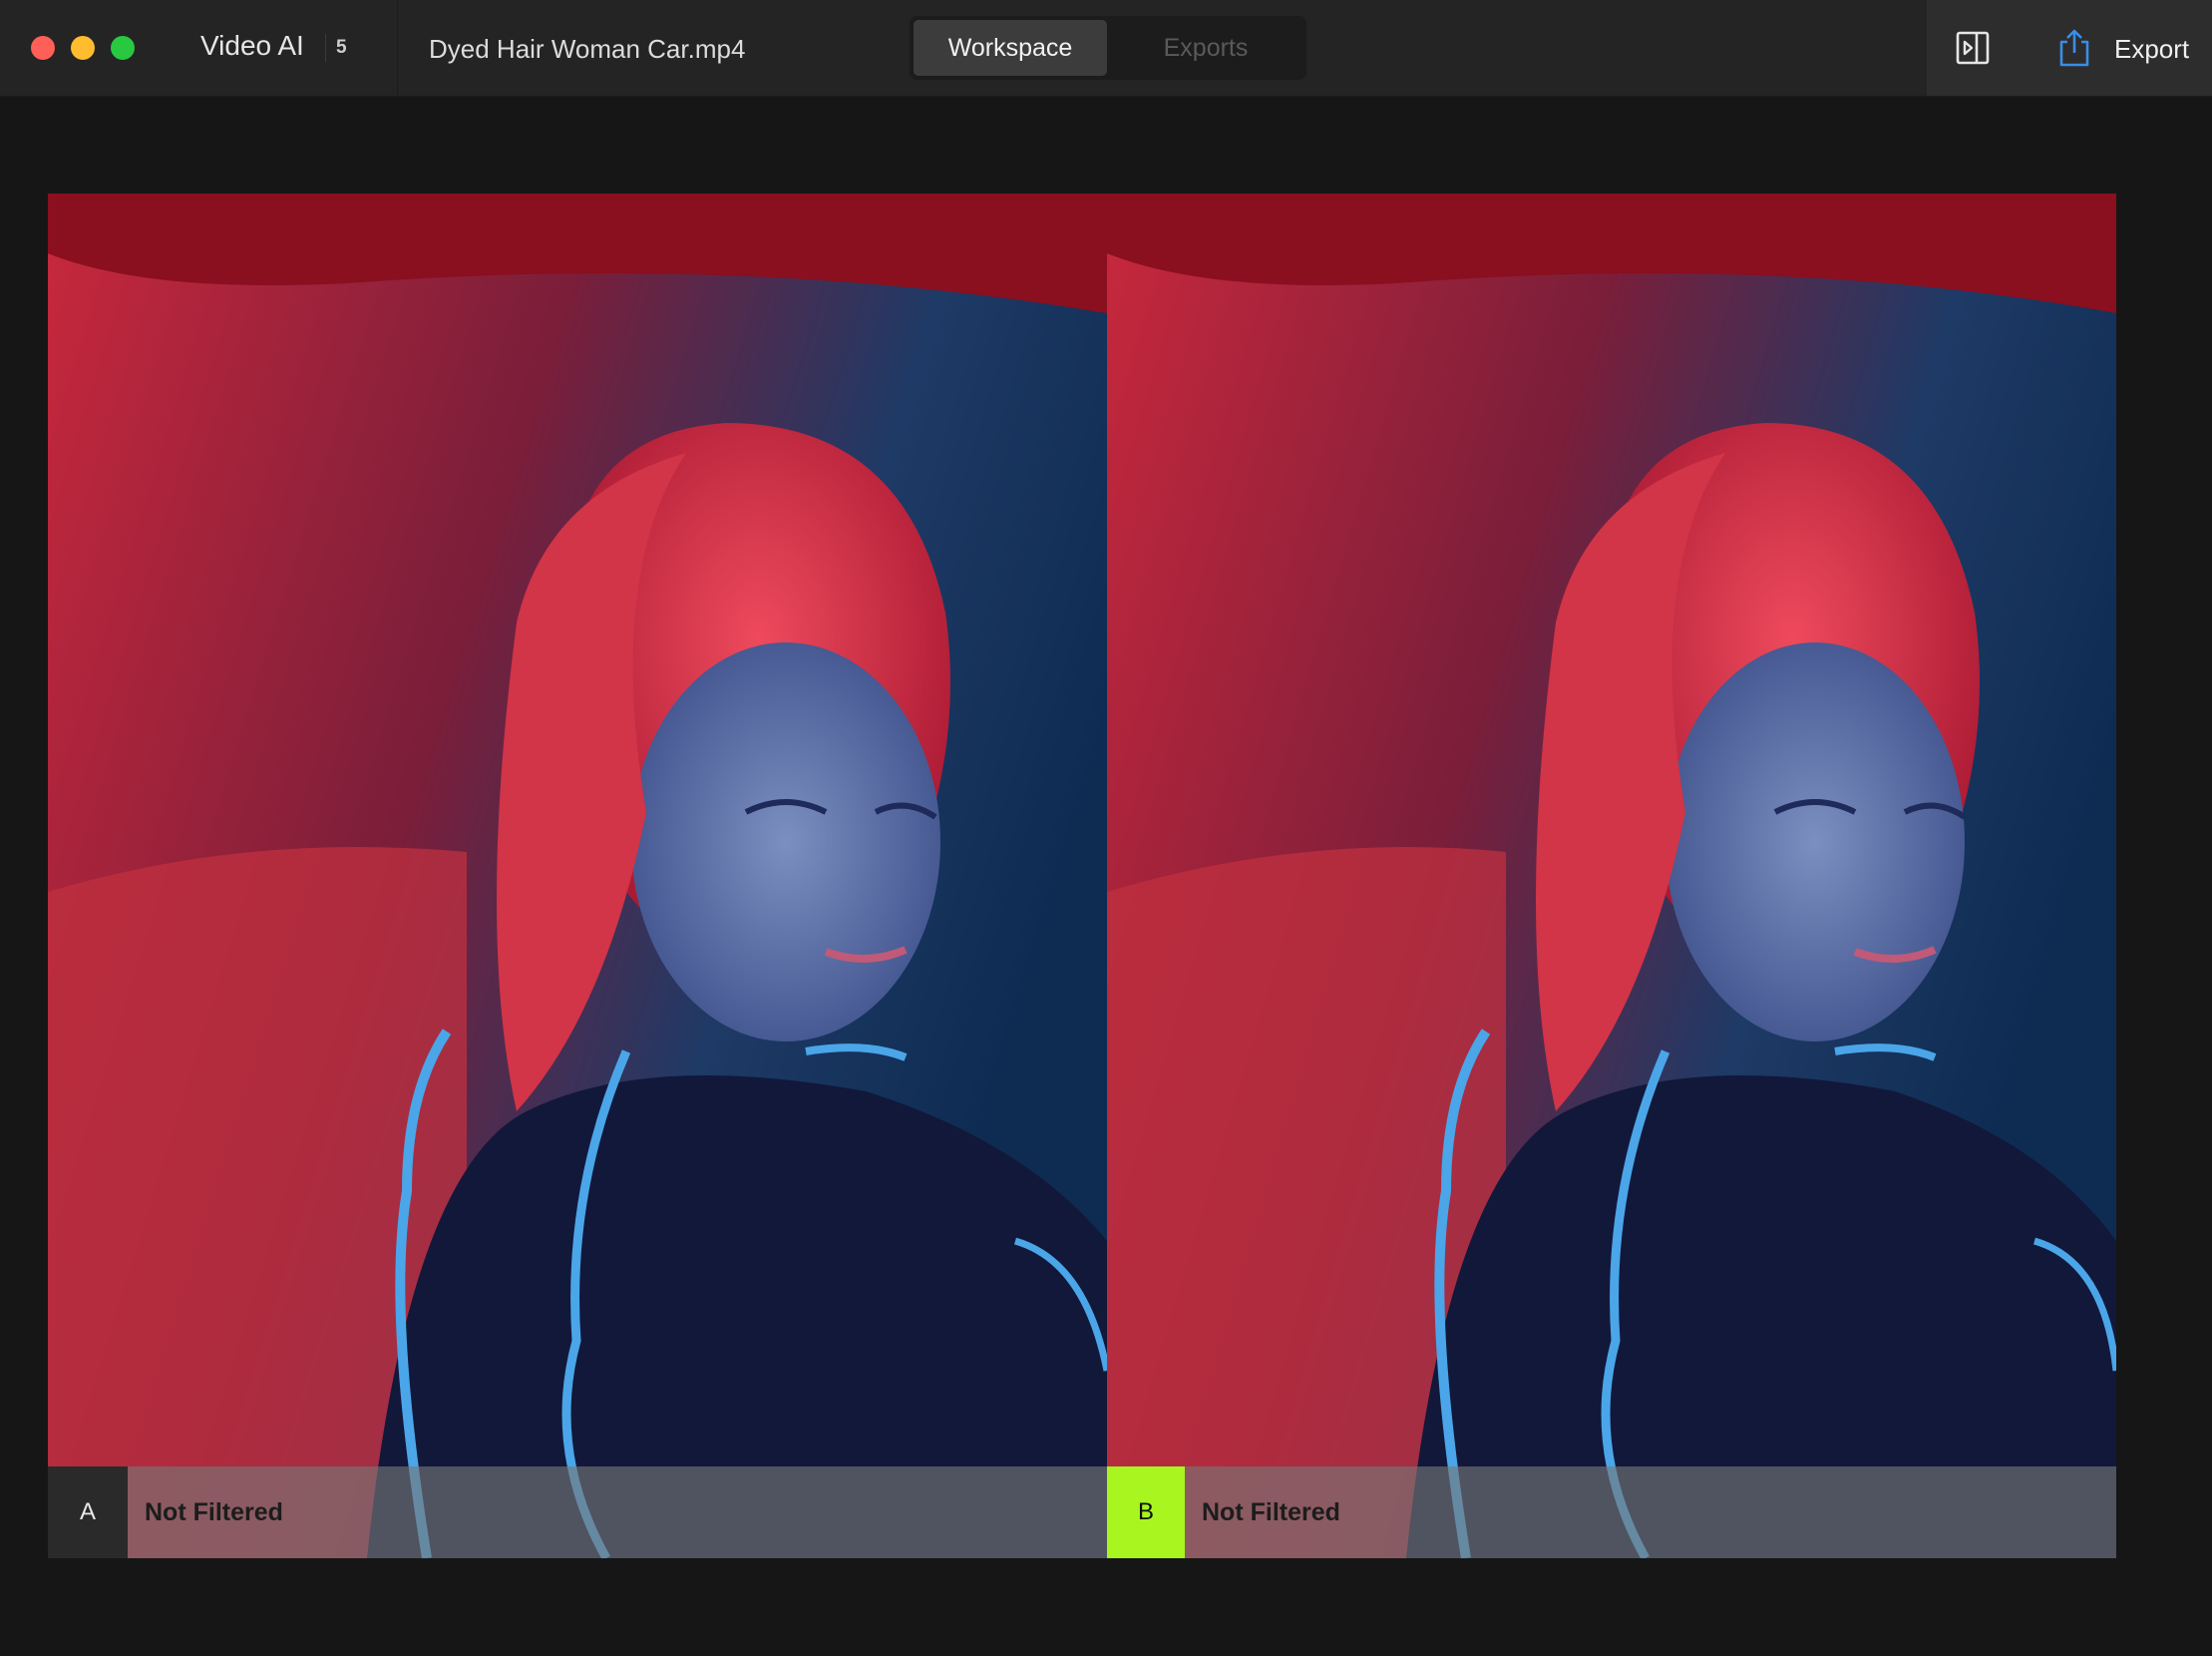 This screenshot has height=1656, width=2212. What do you see at coordinates (88, 1512) in the screenshot?
I see `pane-a-tag: A` at bounding box center [88, 1512].